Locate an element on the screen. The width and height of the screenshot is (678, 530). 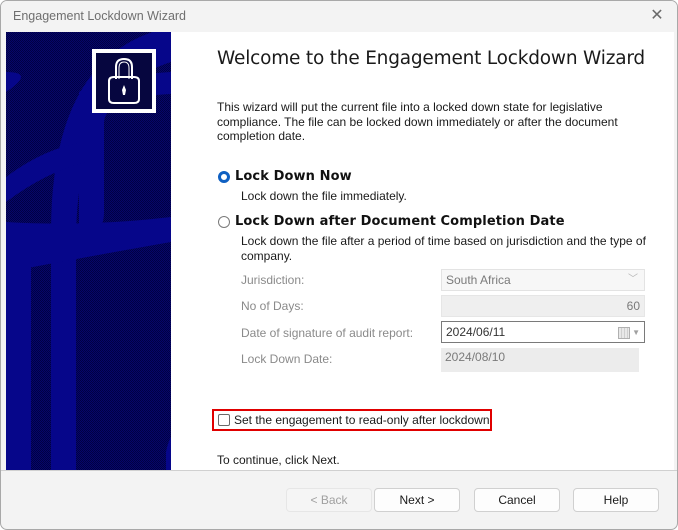
footer-divider is located at coordinates (339, 470).